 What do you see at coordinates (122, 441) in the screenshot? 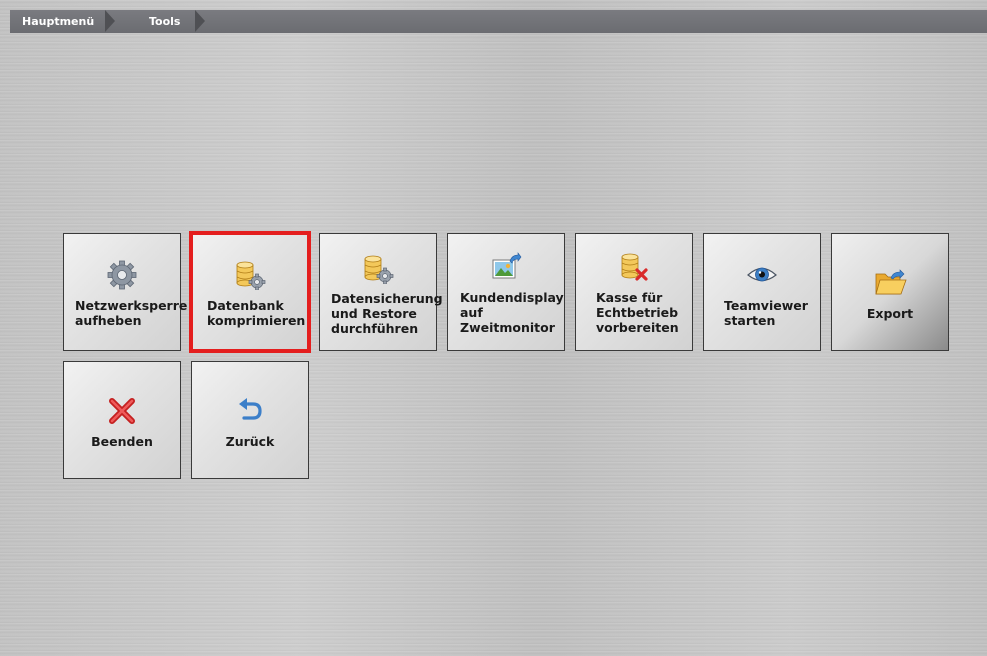
I see `tile-label: Beenden` at bounding box center [122, 441].